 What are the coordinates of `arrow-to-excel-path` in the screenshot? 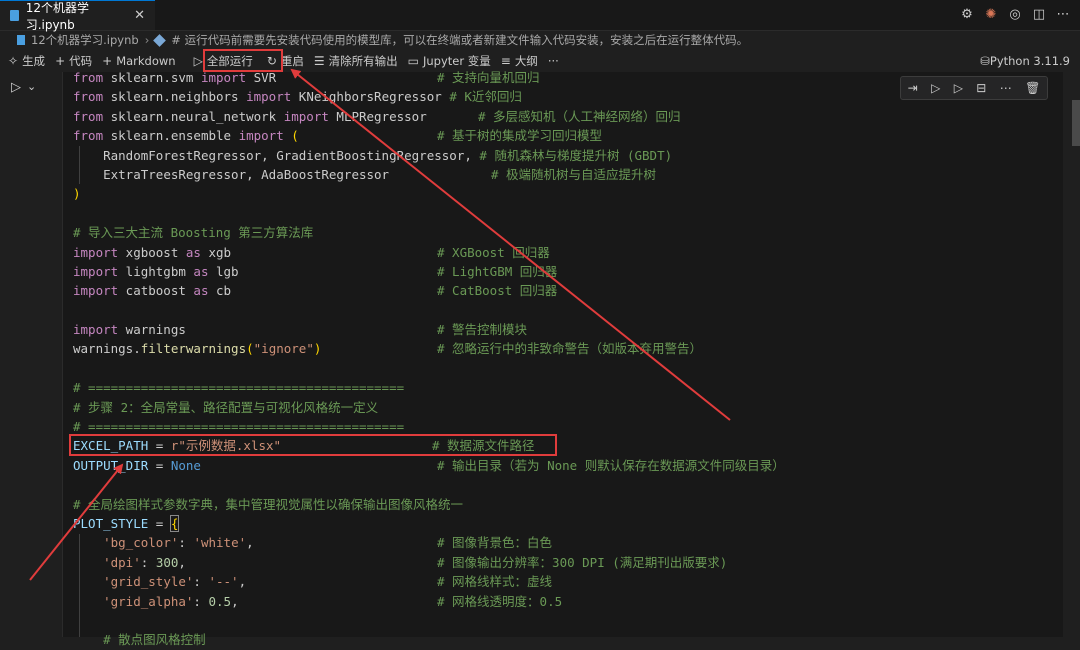 It's located at (76, 522).